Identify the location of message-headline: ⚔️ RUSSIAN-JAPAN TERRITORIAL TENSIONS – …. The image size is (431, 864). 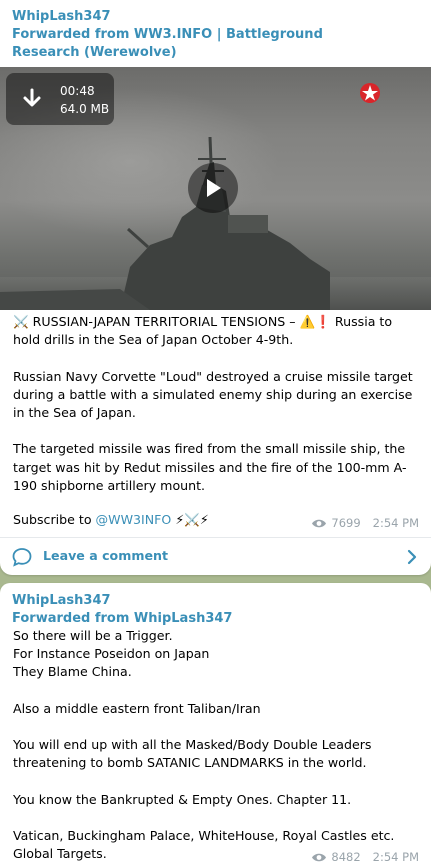
(203, 331).